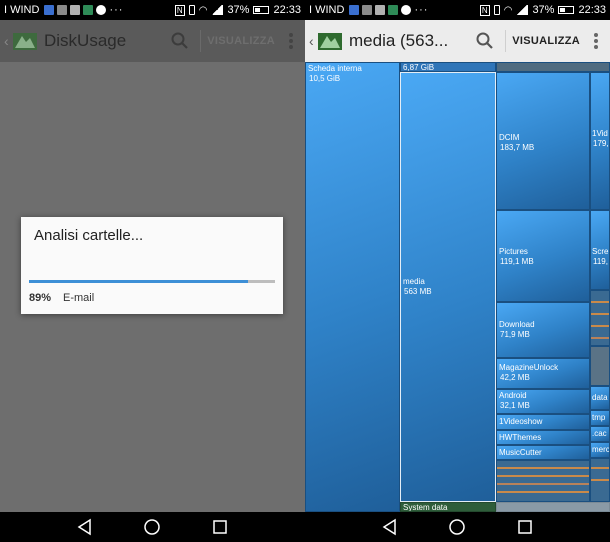 The image size is (610, 542). I want to click on signal-icon, so click(217, 10).